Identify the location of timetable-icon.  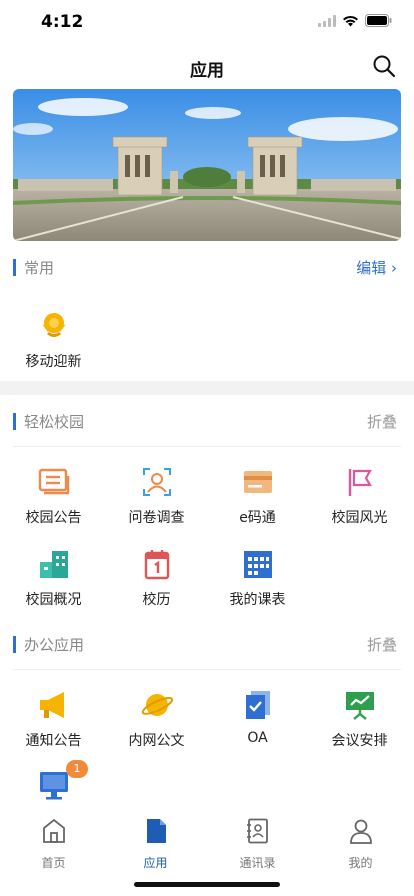
(258, 564).